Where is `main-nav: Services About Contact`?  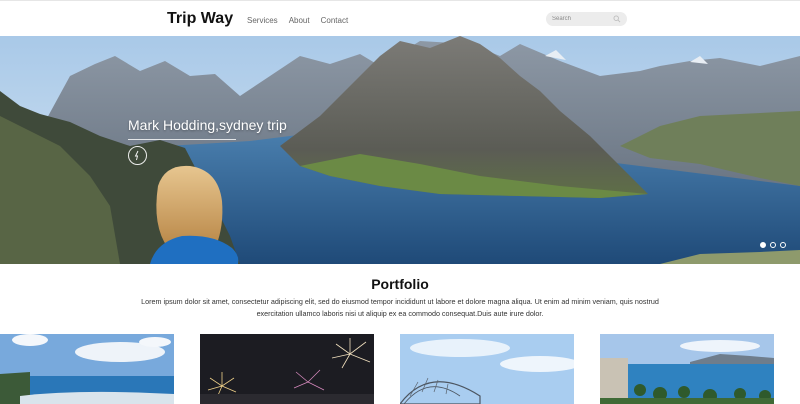
main-nav: Services About Contact is located at coordinates (297, 20).